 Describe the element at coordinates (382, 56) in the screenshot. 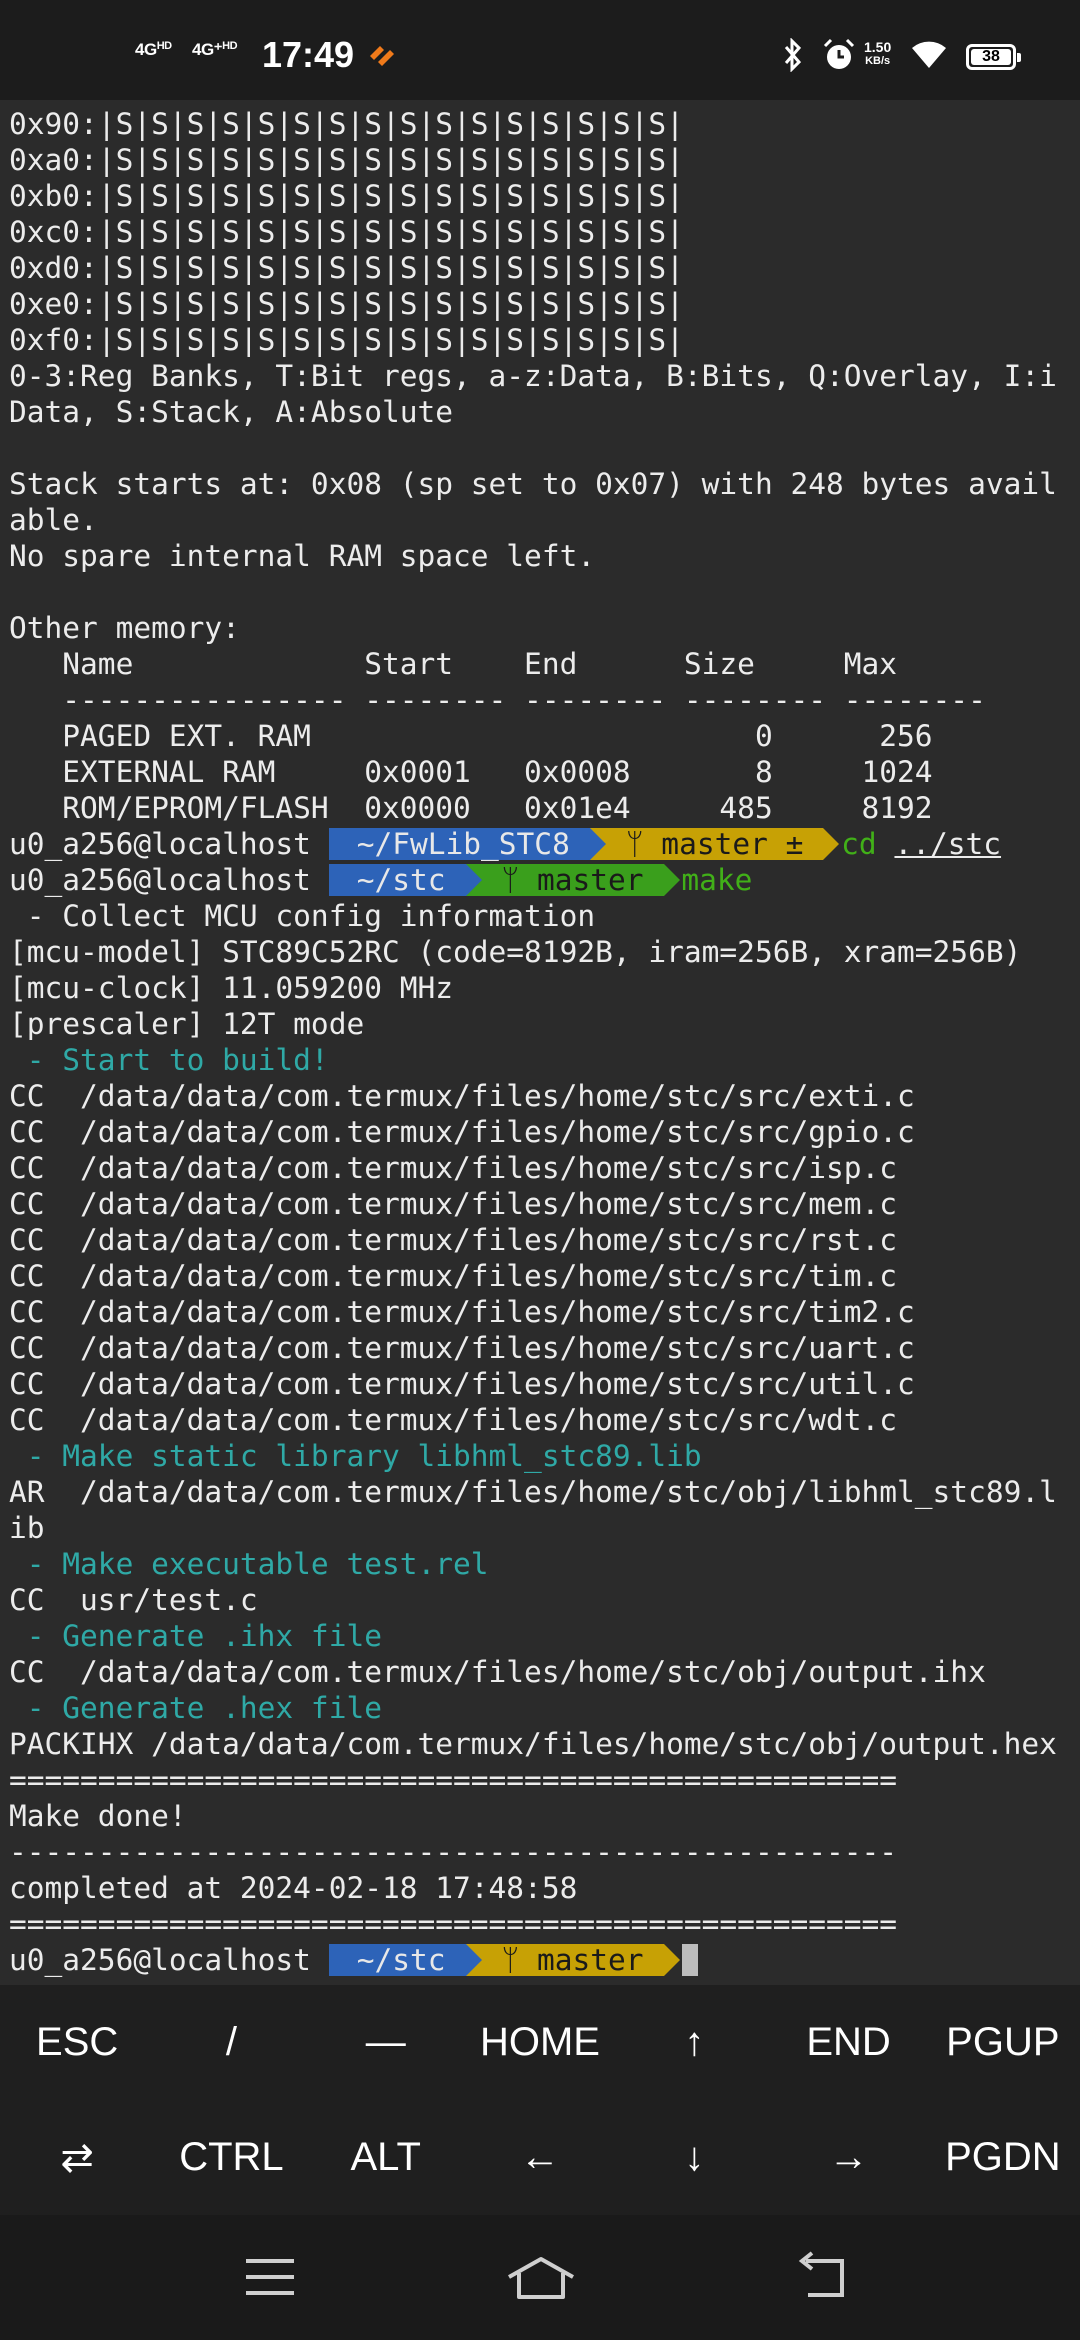

I see `brand-notification-icon` at that location.